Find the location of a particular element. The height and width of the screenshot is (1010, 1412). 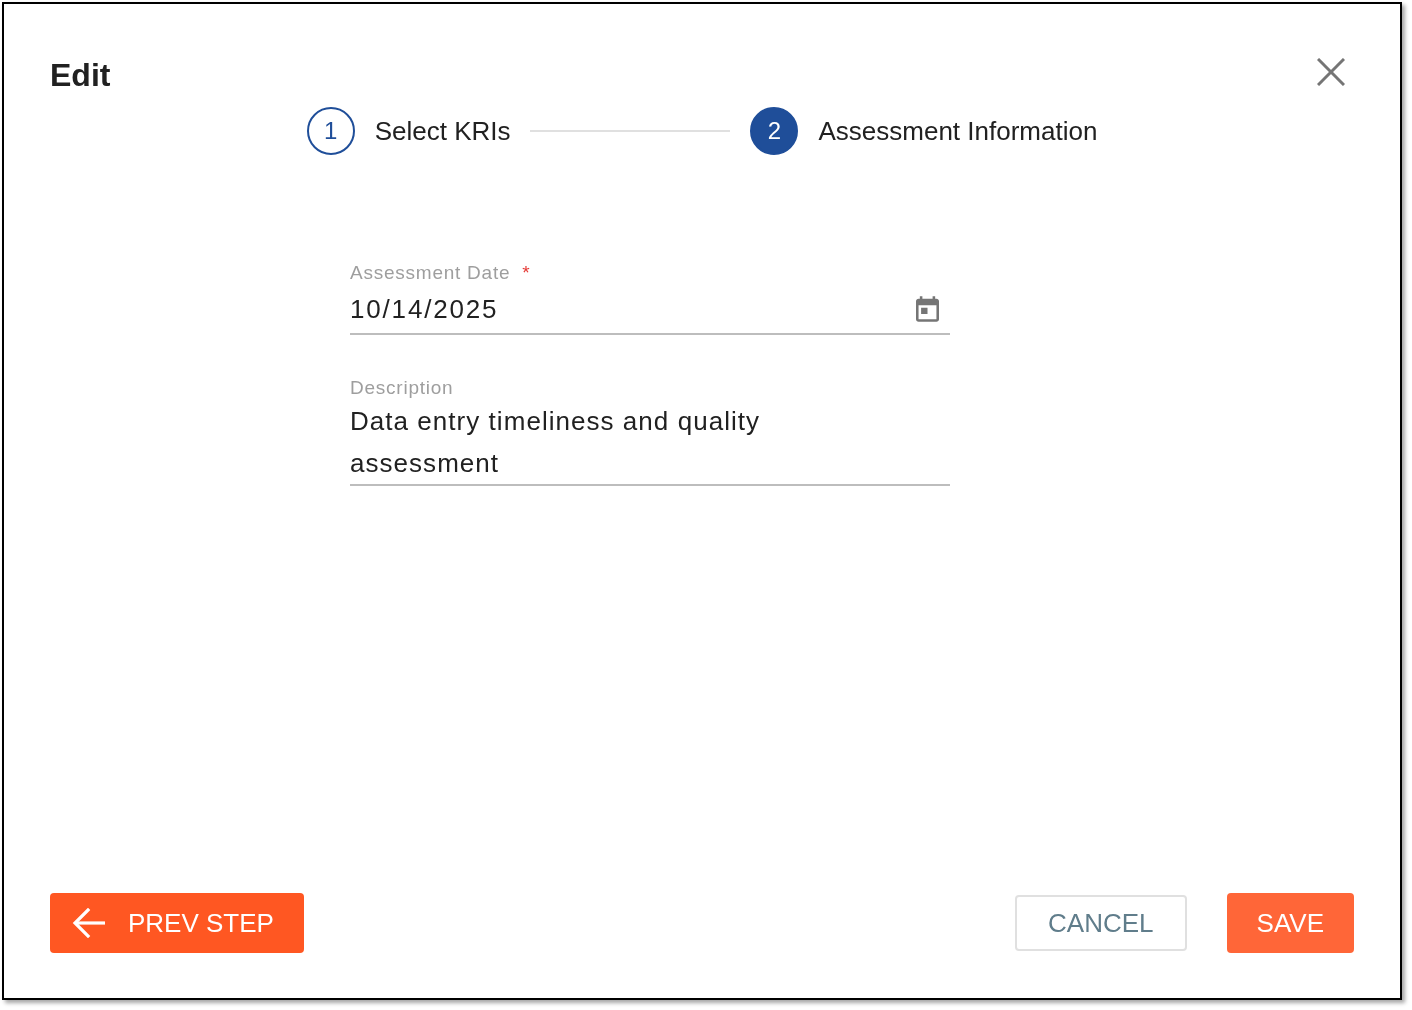

close-button is located at coordinates (1331, 72).